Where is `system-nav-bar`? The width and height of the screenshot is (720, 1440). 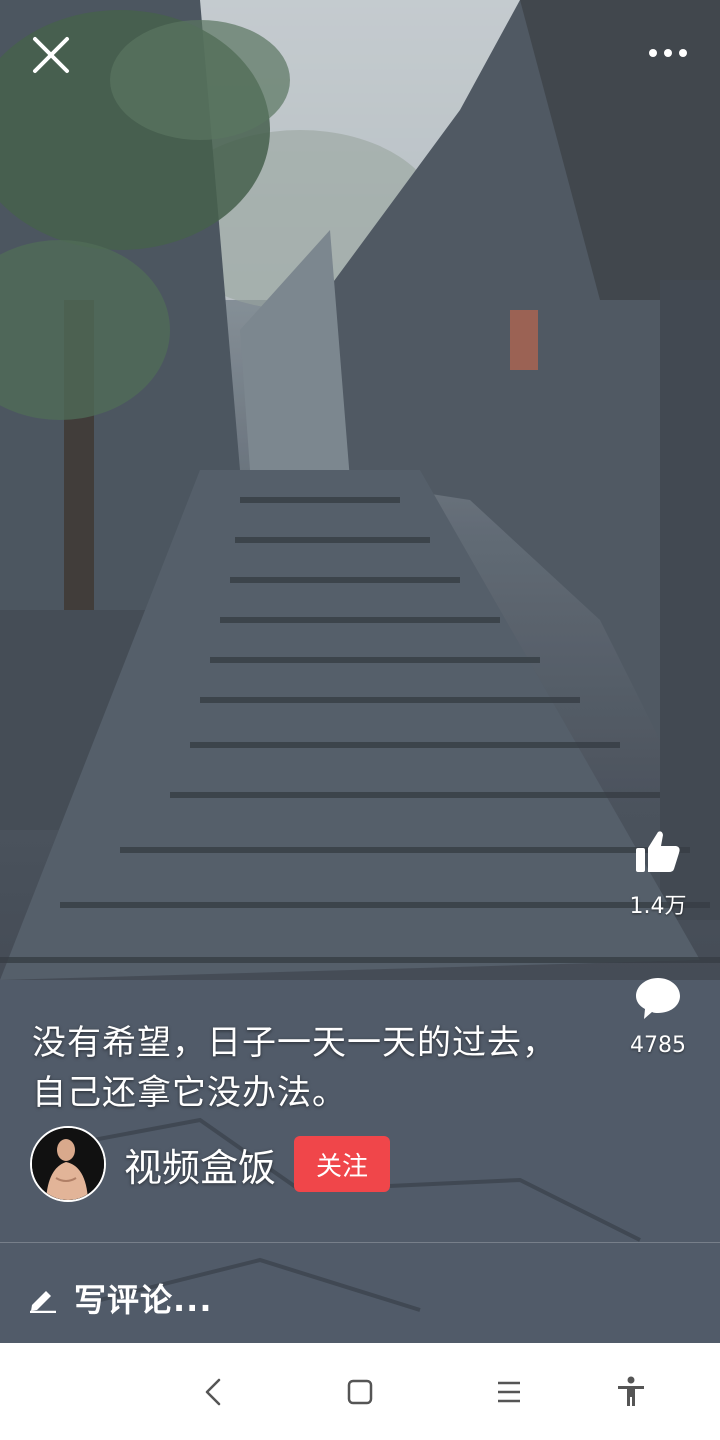 system-nav-bar is located at coordinates (360, 1391).